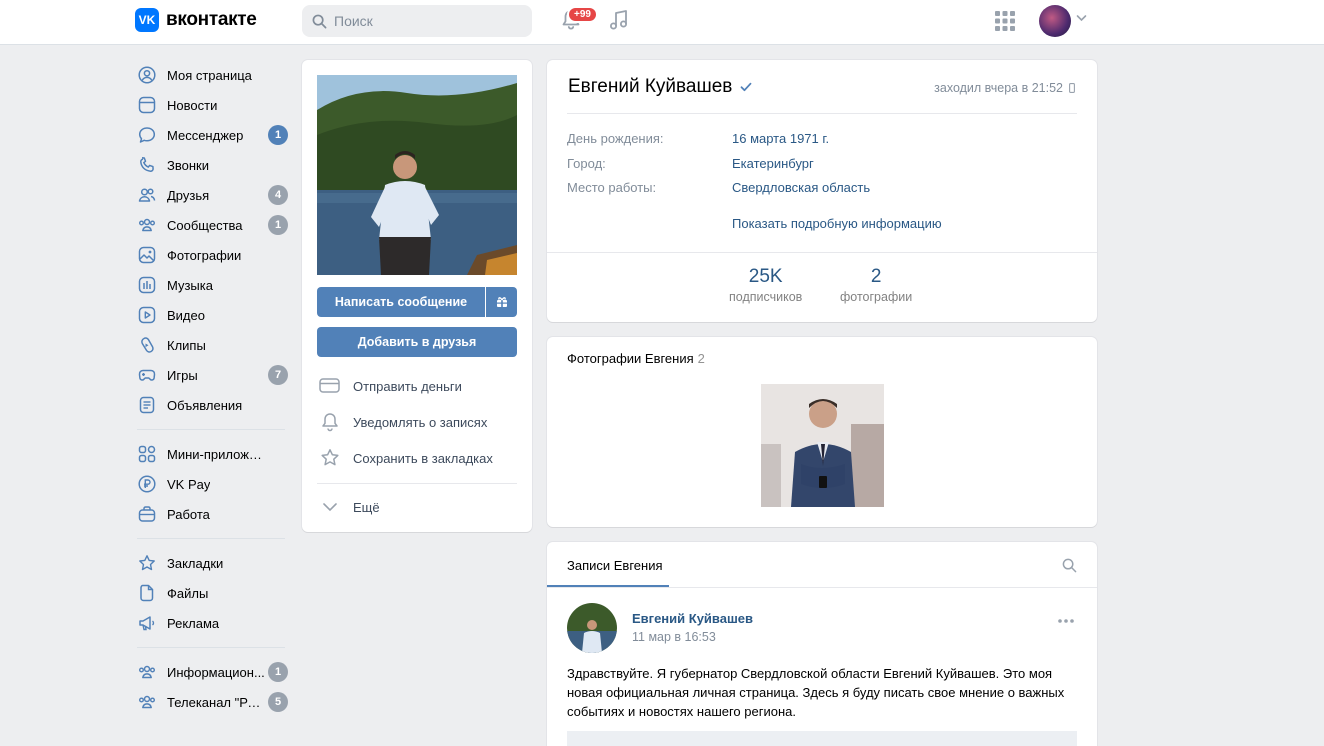 This screenshot has height=746, width=1324. I want to click on followers-stat: 25K подписчиков, so click(765, 285).